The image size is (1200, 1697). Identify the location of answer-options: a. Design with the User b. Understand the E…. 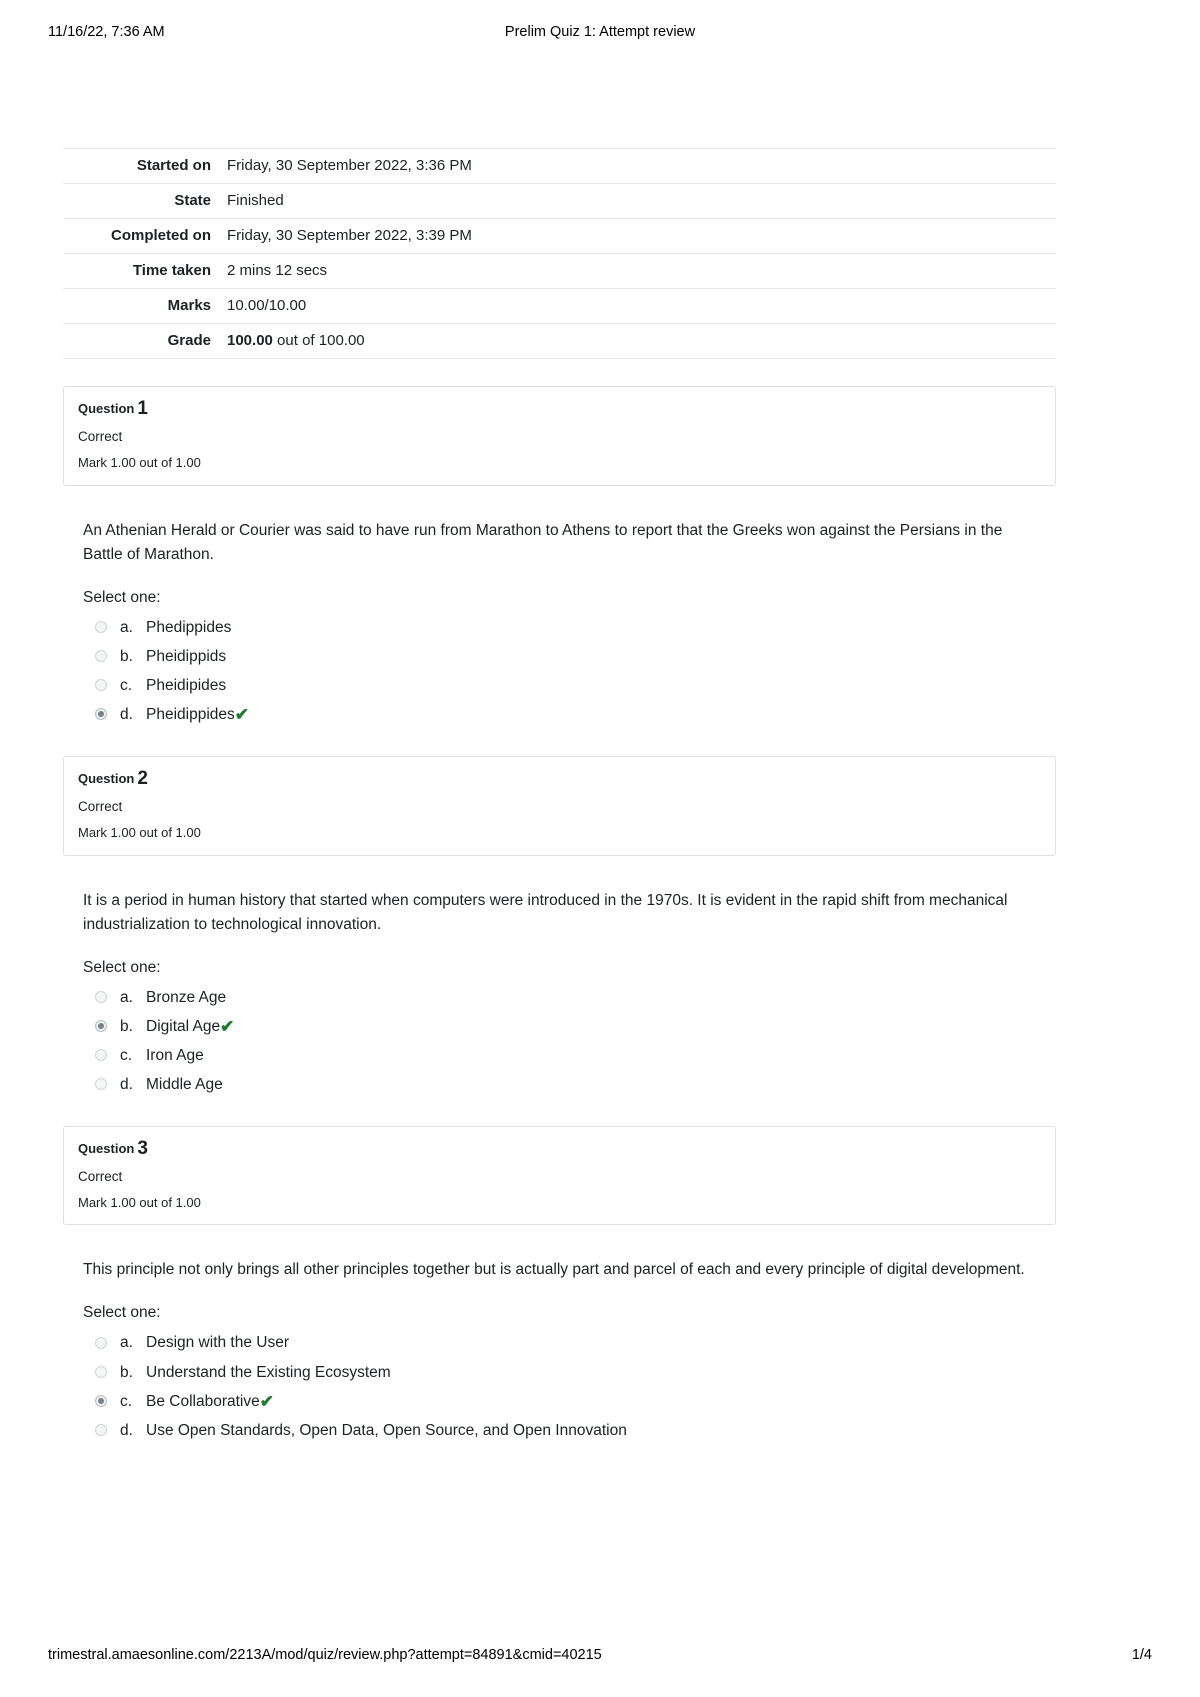
(569, 1386).